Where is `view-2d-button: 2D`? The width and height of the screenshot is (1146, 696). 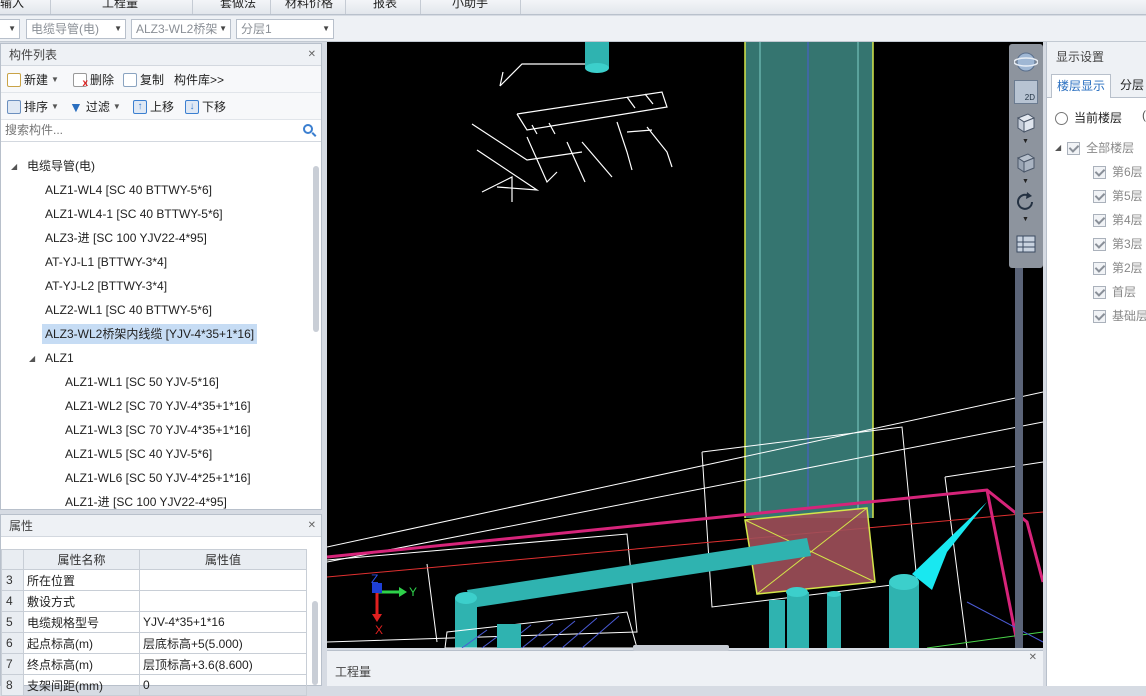
view-2d-button: 2D is located at coordinates (1026, 92).